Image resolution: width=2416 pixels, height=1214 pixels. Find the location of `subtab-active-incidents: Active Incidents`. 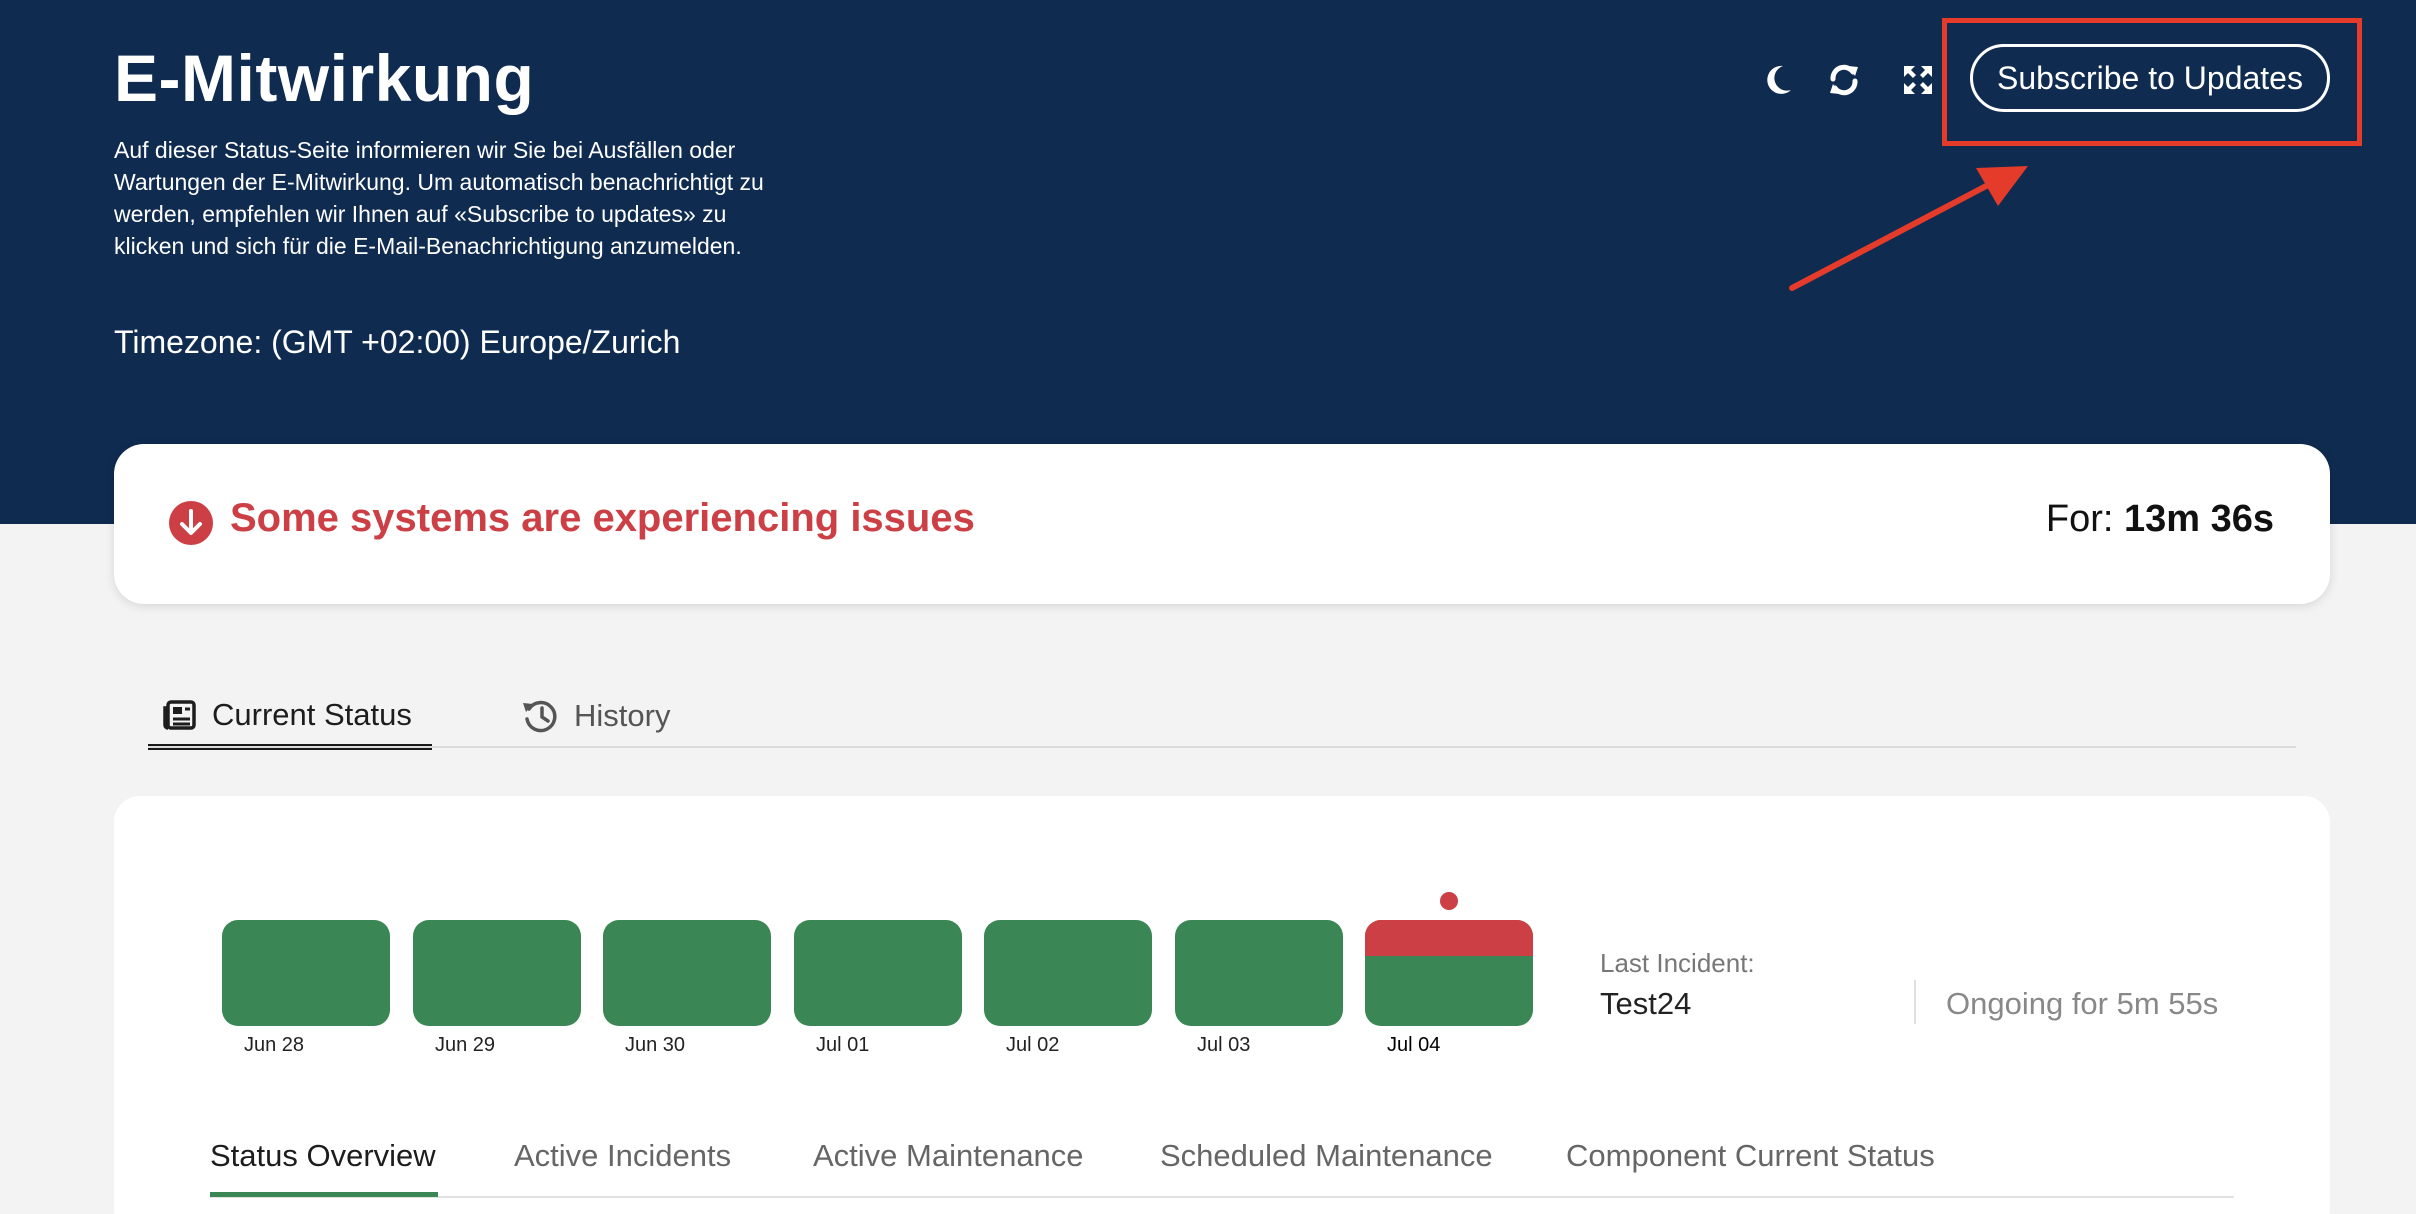

subtab-active-incidents: Active Incidents is located at coordinates (622, 1156).